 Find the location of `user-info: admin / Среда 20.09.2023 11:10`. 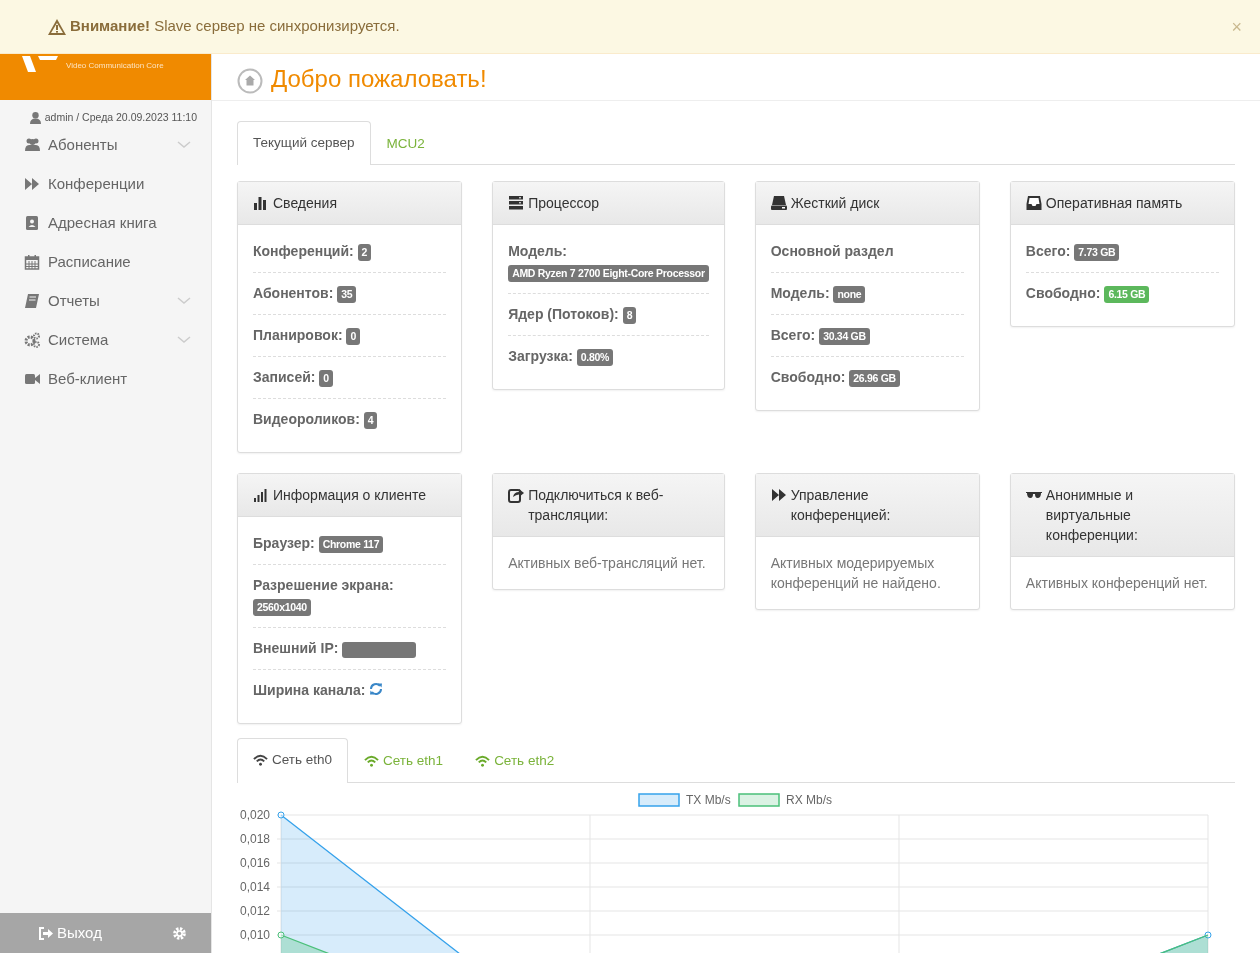

user-info: admin / Среда 20.09.2023 11:10 is located at coordinates (120, 117).